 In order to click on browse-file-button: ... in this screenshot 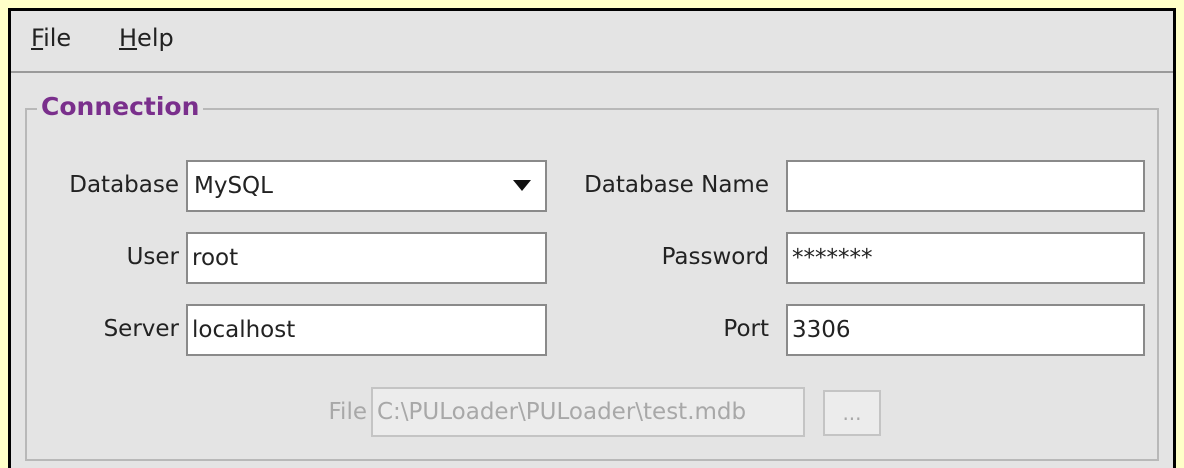, I will do `click(852, 413)`.